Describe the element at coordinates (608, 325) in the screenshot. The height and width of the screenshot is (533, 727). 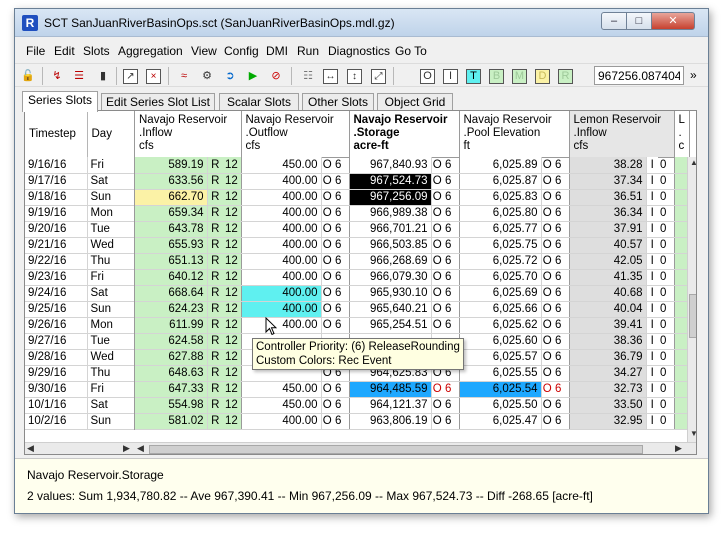
I see `value-cell: 39.41` at that location.